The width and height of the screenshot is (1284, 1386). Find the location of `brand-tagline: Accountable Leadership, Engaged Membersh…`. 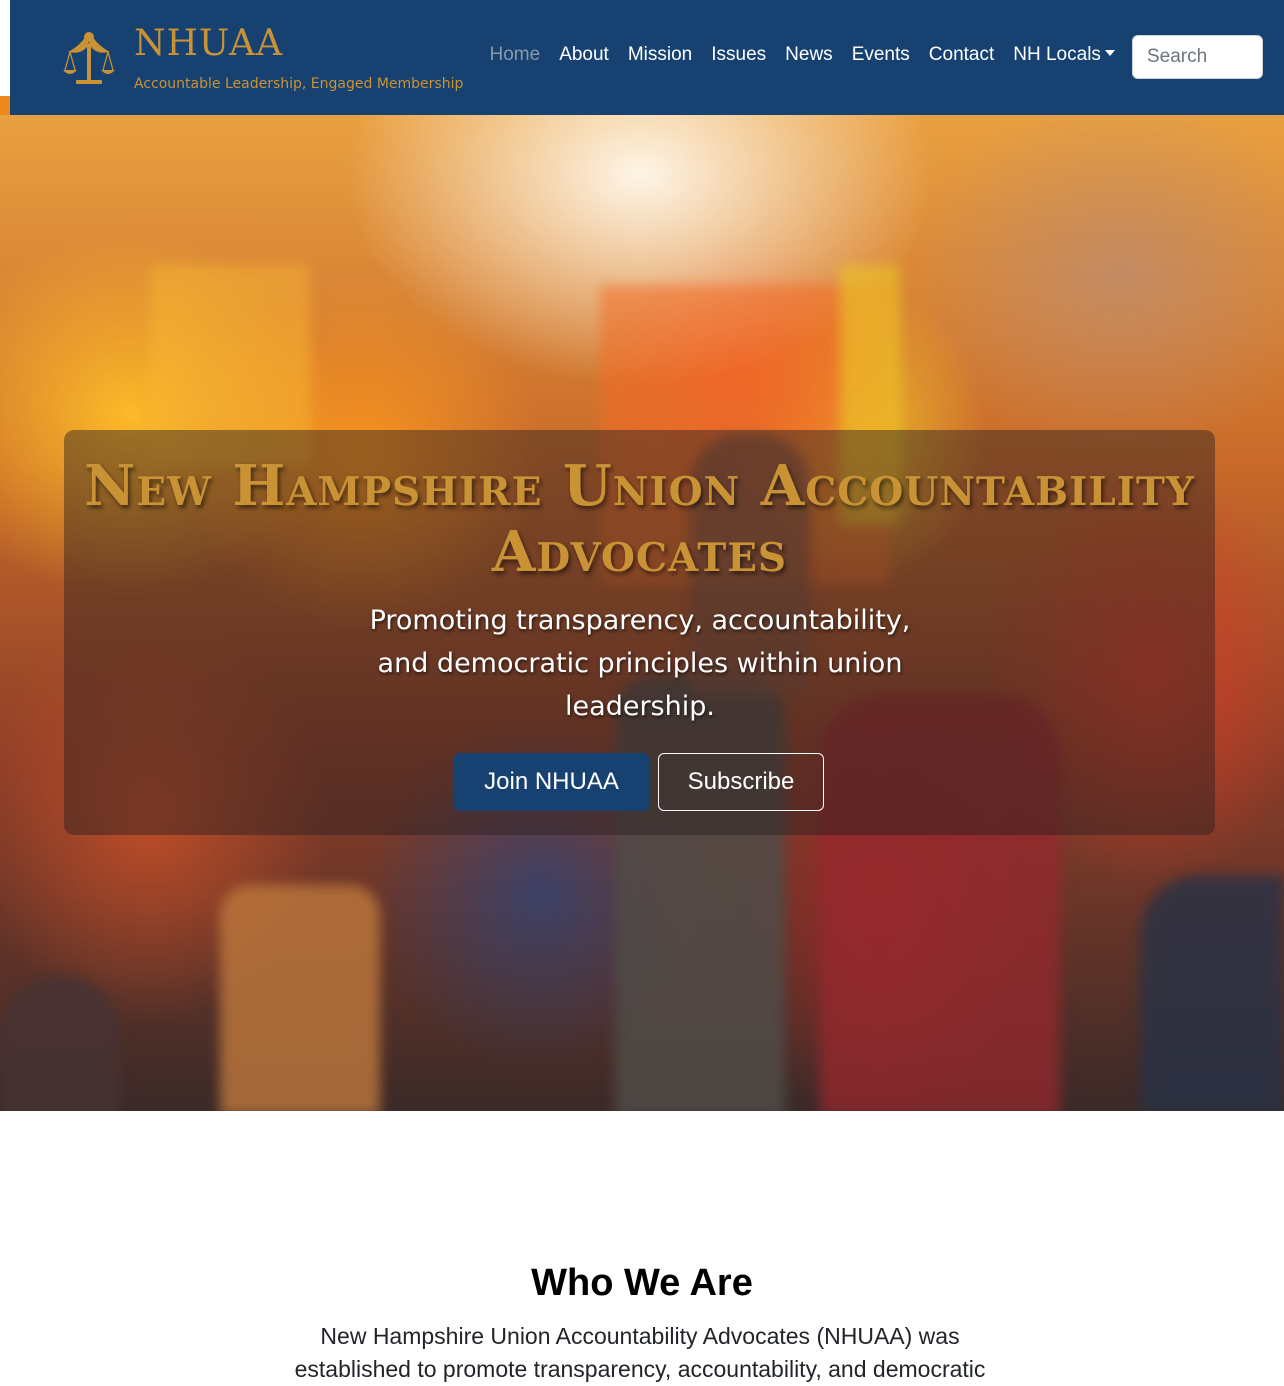

brand-tagline: Accountable Leadership, Engaged Membersh… is located at coordinates (299, 84).